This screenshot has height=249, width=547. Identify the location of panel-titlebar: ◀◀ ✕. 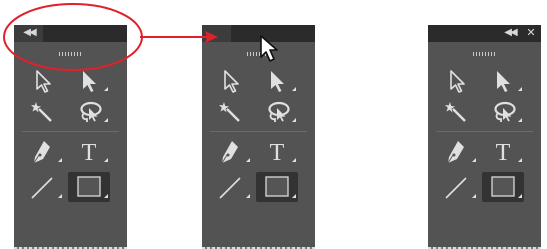
(484, 33).